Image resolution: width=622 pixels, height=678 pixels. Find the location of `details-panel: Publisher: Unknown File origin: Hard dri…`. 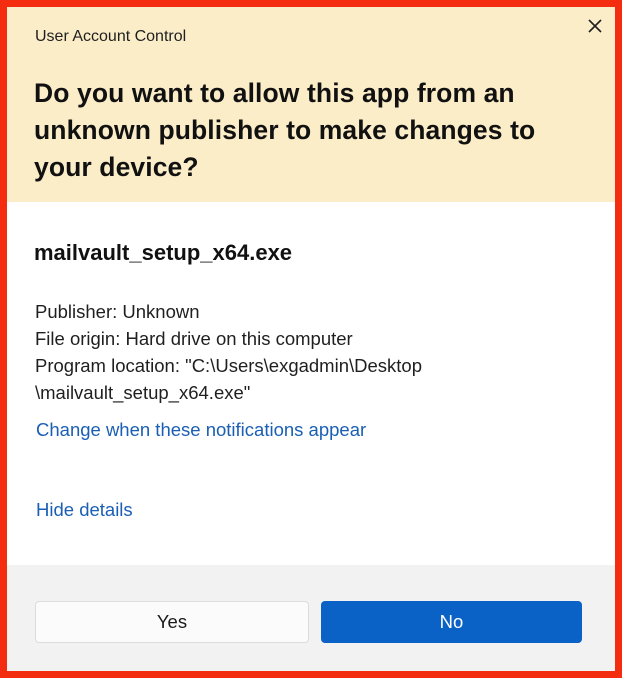

details-panel: Publisher: Unknown File origin: Hard dri… is located at coordinates (315, 352).